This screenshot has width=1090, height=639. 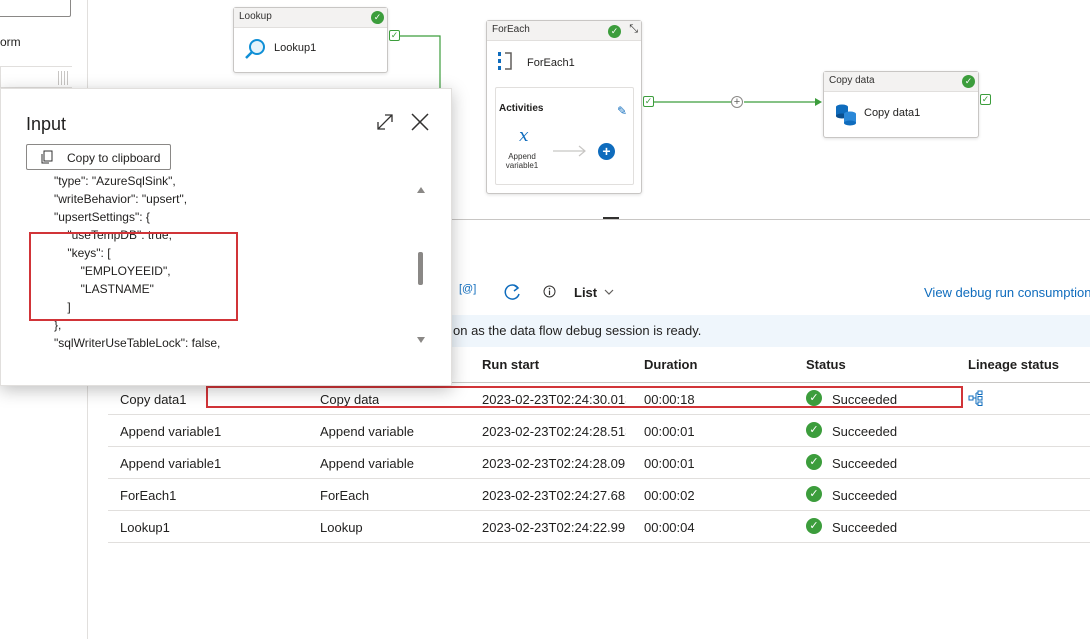 I want to click on resize-handle, so click(x=611, y=218).